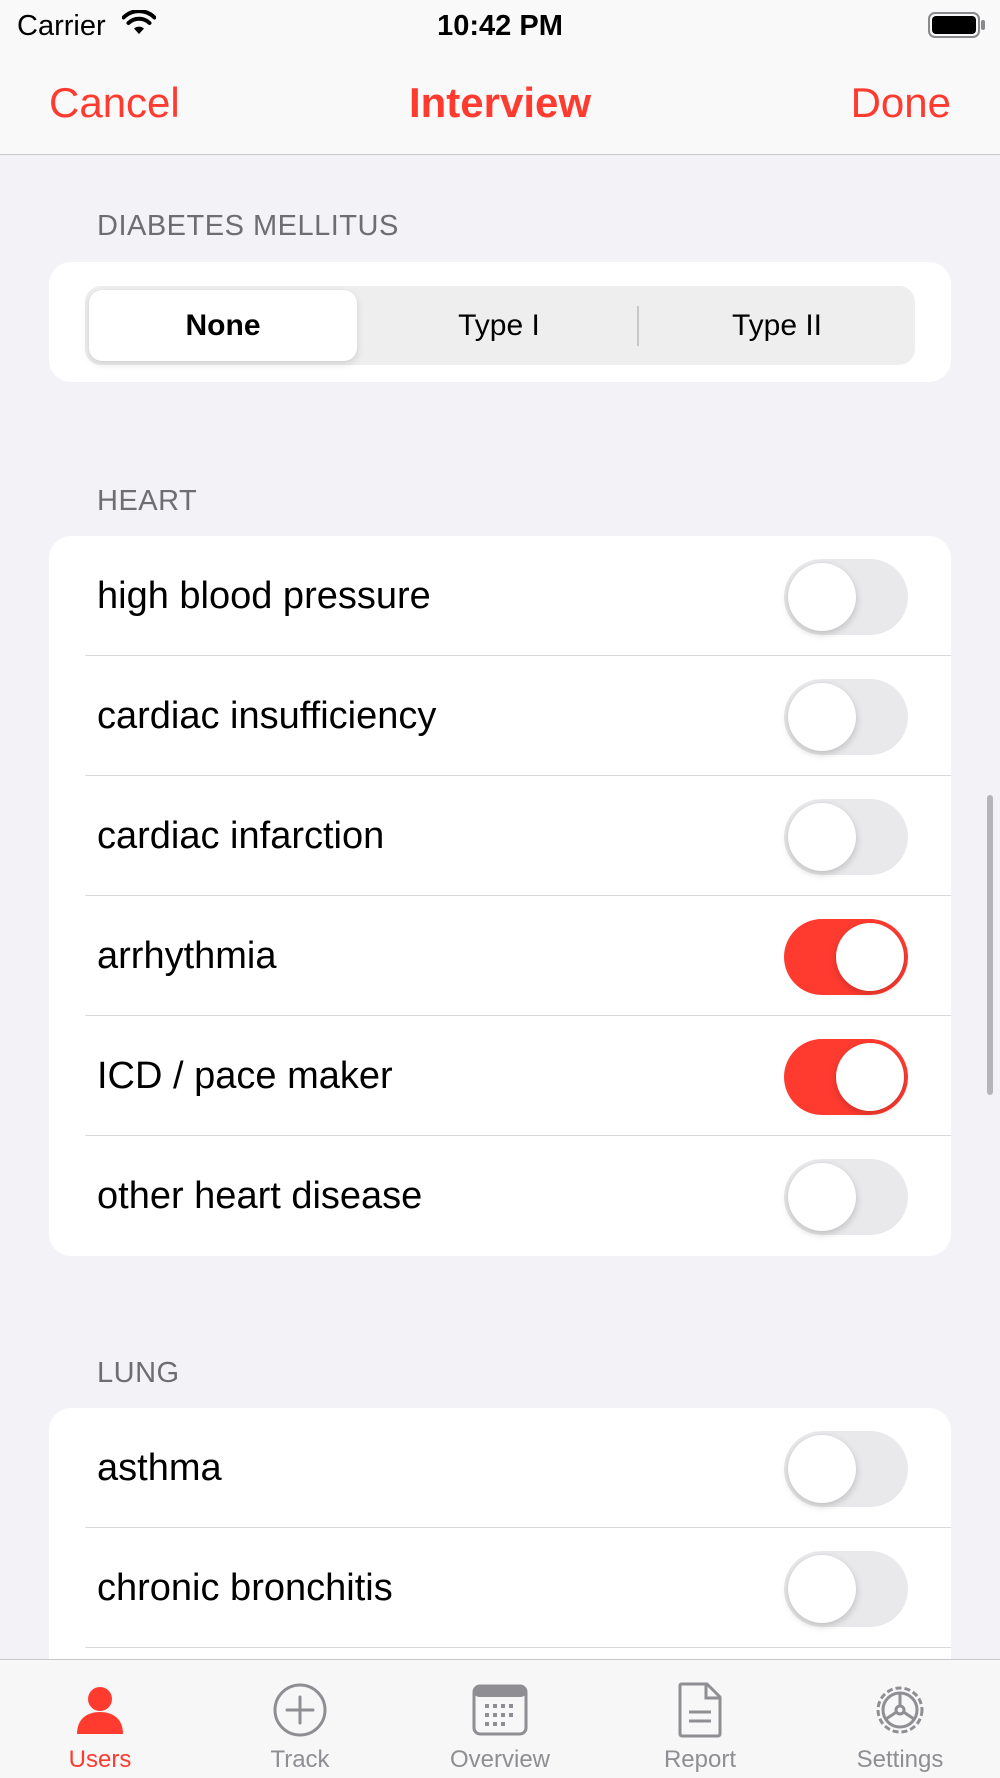  I want to click on tab-overview: Overview, so click(500, 1719).